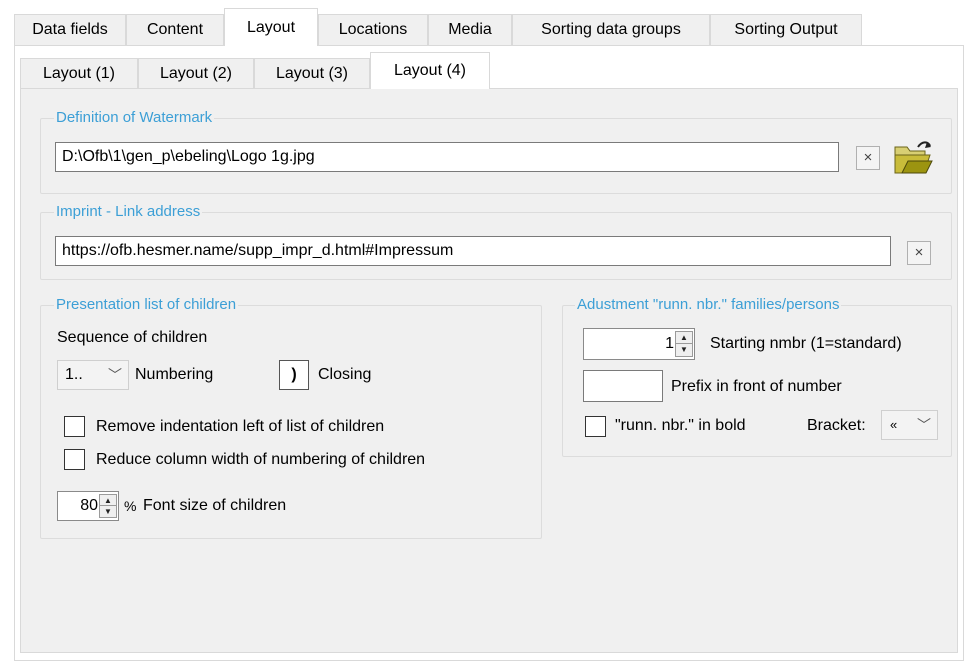  What do you see at coordinates (146, 305) in the screenshot?
I see `children-legend: Presentation list of children` at bounding box center [146, 305].